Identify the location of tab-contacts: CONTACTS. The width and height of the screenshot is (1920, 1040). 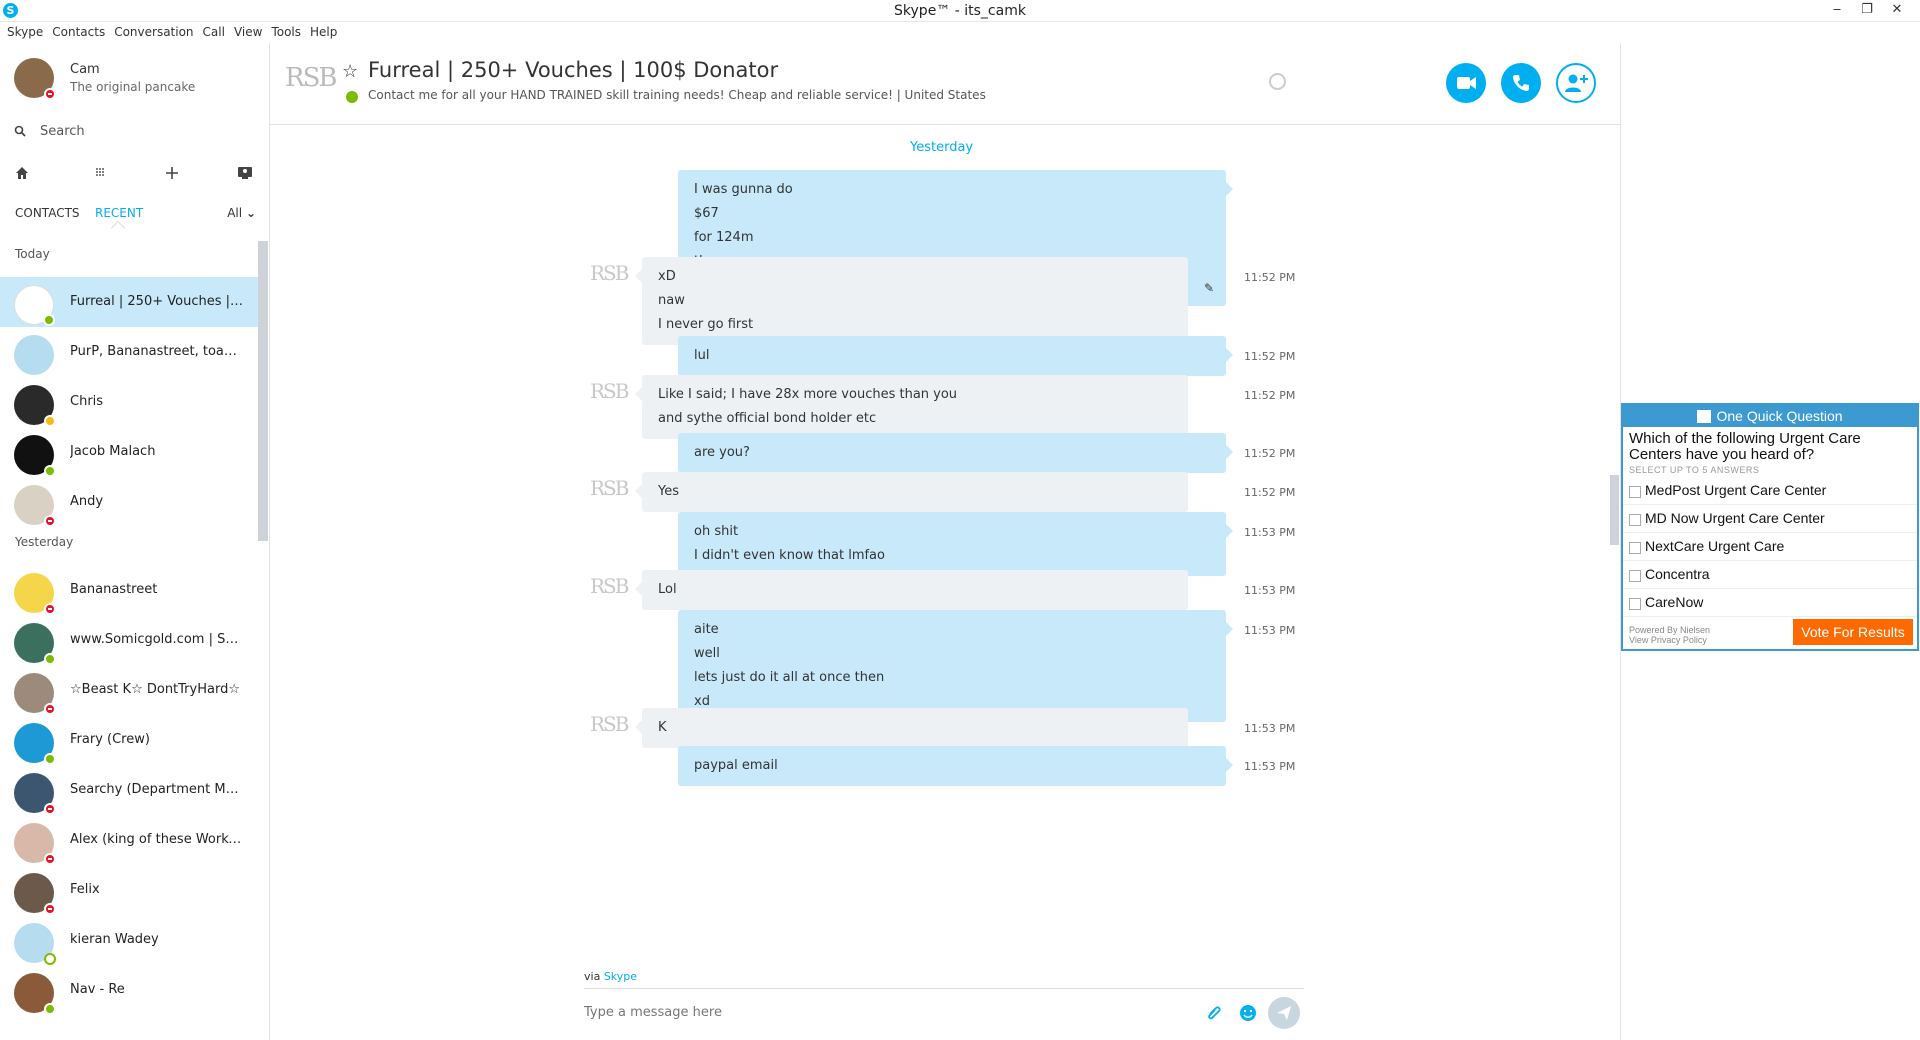
(47, 213).